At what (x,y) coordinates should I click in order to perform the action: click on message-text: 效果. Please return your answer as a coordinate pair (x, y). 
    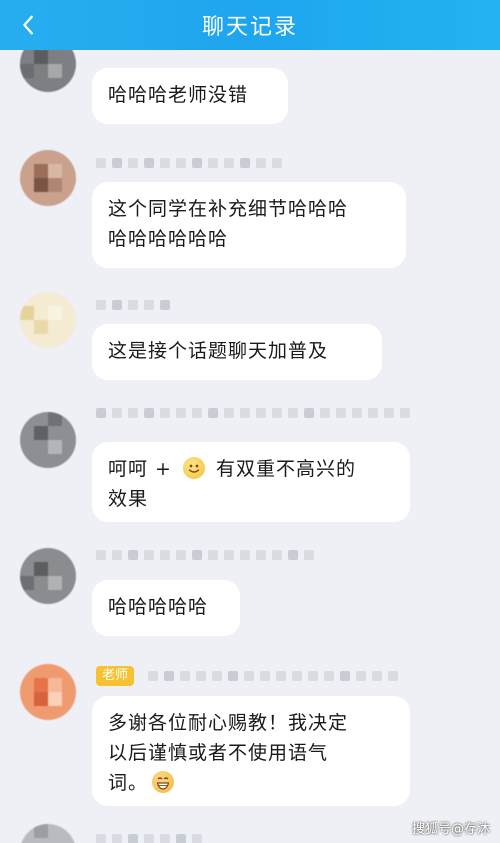
    Looking at the image, I should click on (128, 499).